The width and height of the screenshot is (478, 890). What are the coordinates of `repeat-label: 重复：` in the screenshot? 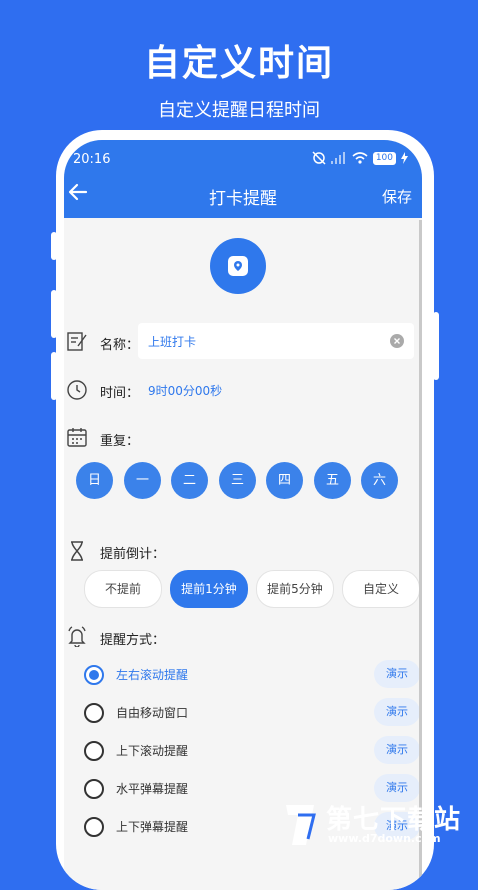 It's located at (120, 441).